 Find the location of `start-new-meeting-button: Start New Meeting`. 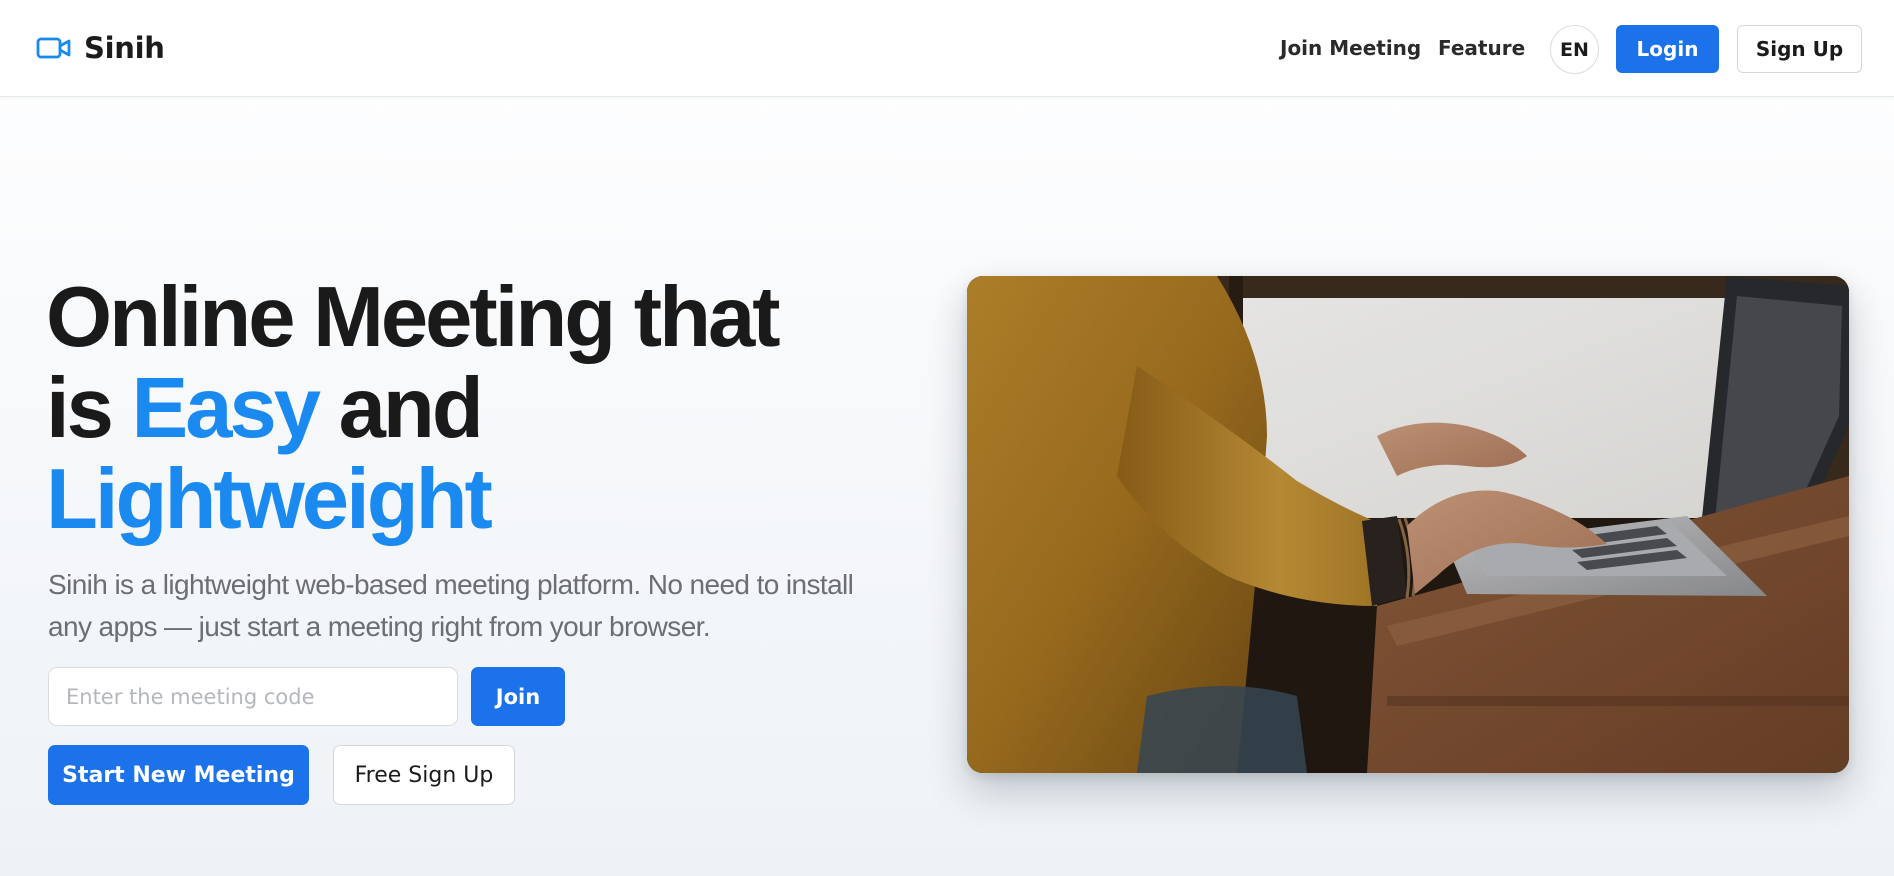

start-new-meeting-button: Start New Meeting is located at coordinates (178, 775).